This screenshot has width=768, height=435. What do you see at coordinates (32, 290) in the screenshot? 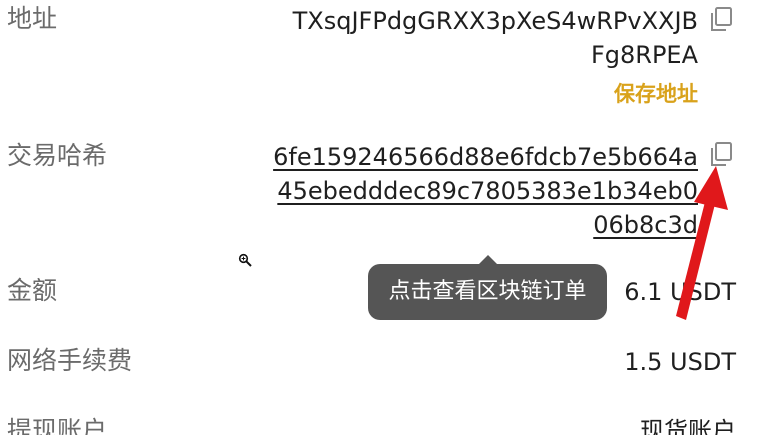
I see `amount-label: 金额` at bounding box center [32, 290].